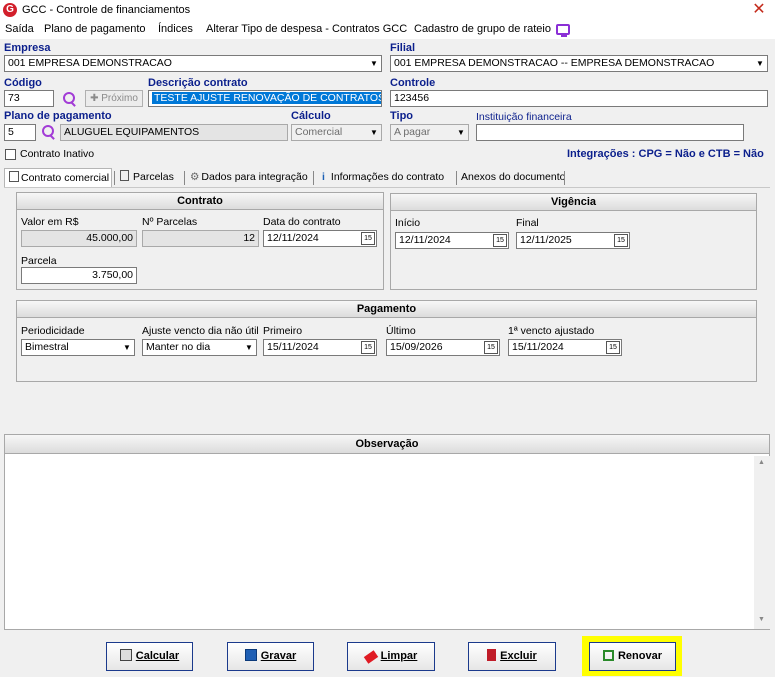 This screenshot has width=775, height=677. I want to click on final-label: Final, so click(527, 223).